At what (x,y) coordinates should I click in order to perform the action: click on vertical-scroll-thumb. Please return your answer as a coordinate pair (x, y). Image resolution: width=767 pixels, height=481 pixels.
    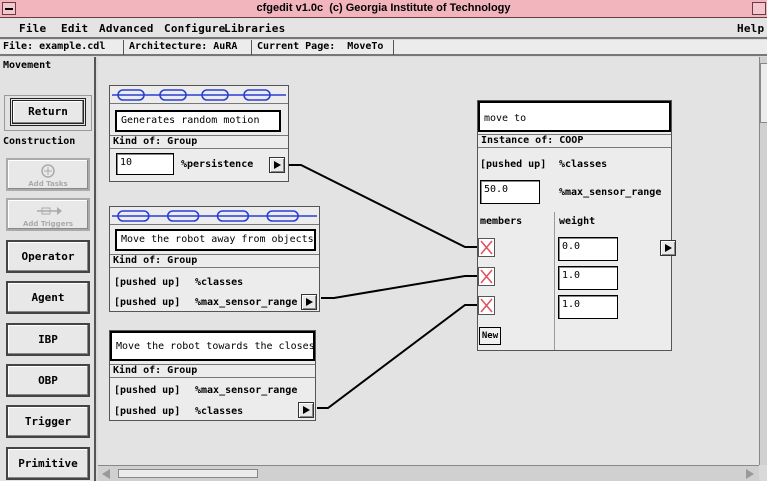
    Looking at the image, I should click on (763, 93).